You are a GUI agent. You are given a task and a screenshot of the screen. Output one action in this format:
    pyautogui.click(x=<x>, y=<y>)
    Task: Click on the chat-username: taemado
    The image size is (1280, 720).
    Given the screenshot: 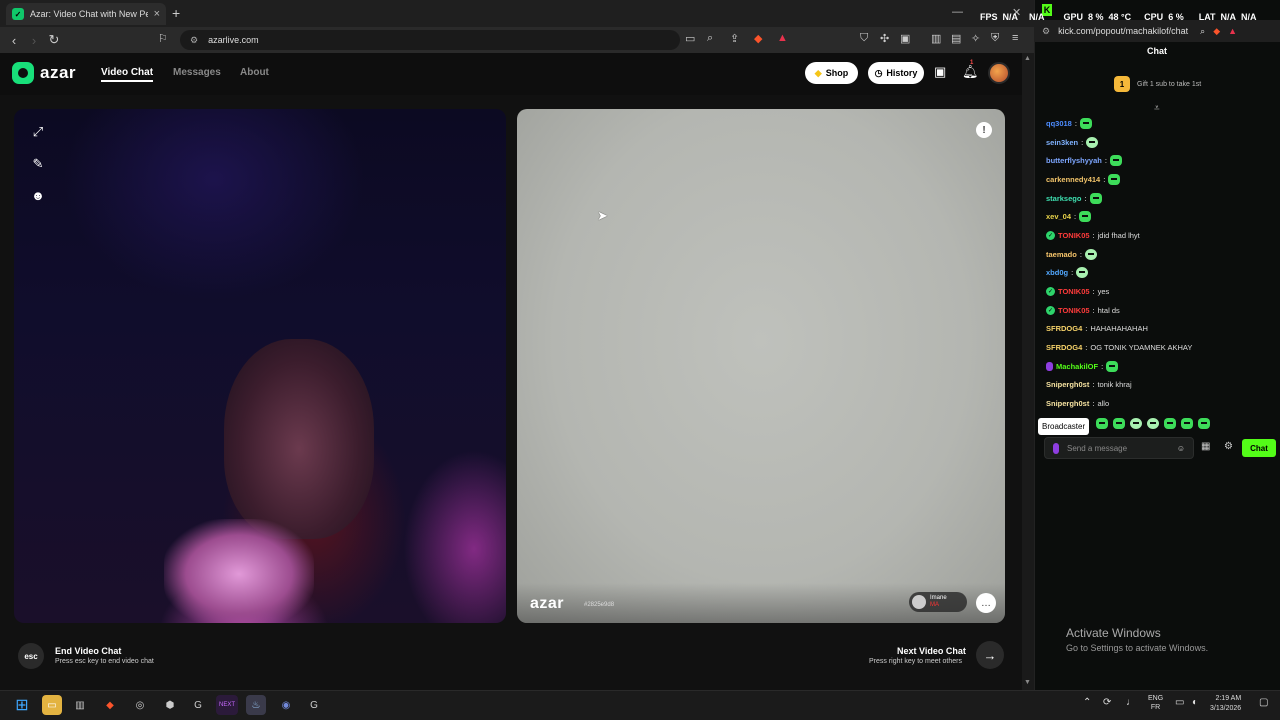 What is the action you would take?
    pyautogui.click(x=1061, y=254)
    